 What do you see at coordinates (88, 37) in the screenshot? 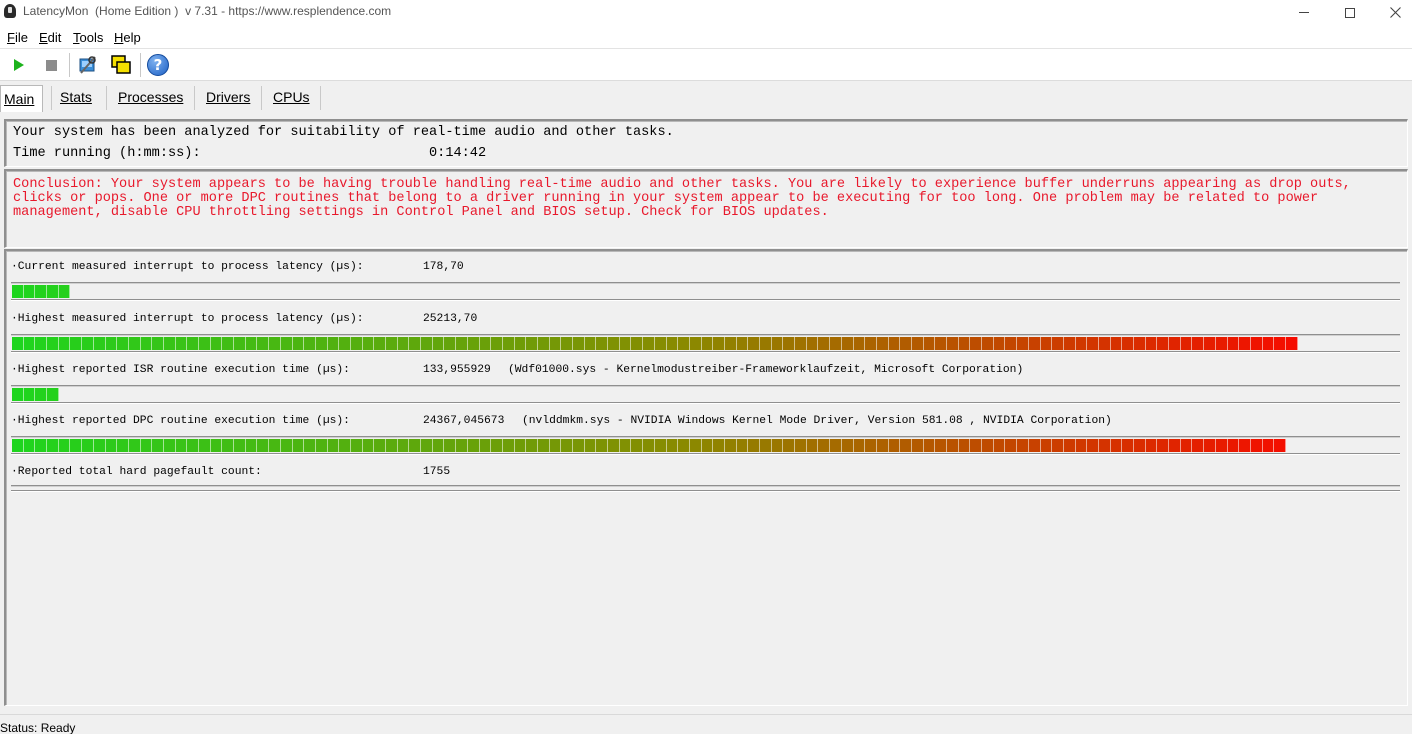
I see `menu-tools: Tools` at bounding box center [88, 37].